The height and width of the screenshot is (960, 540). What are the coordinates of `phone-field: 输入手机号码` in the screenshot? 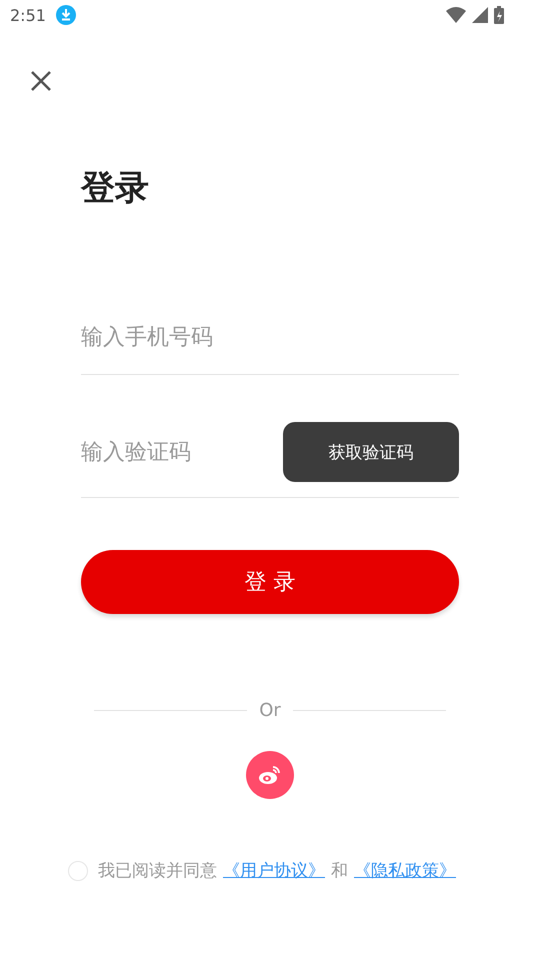 It's located at (270, 327).